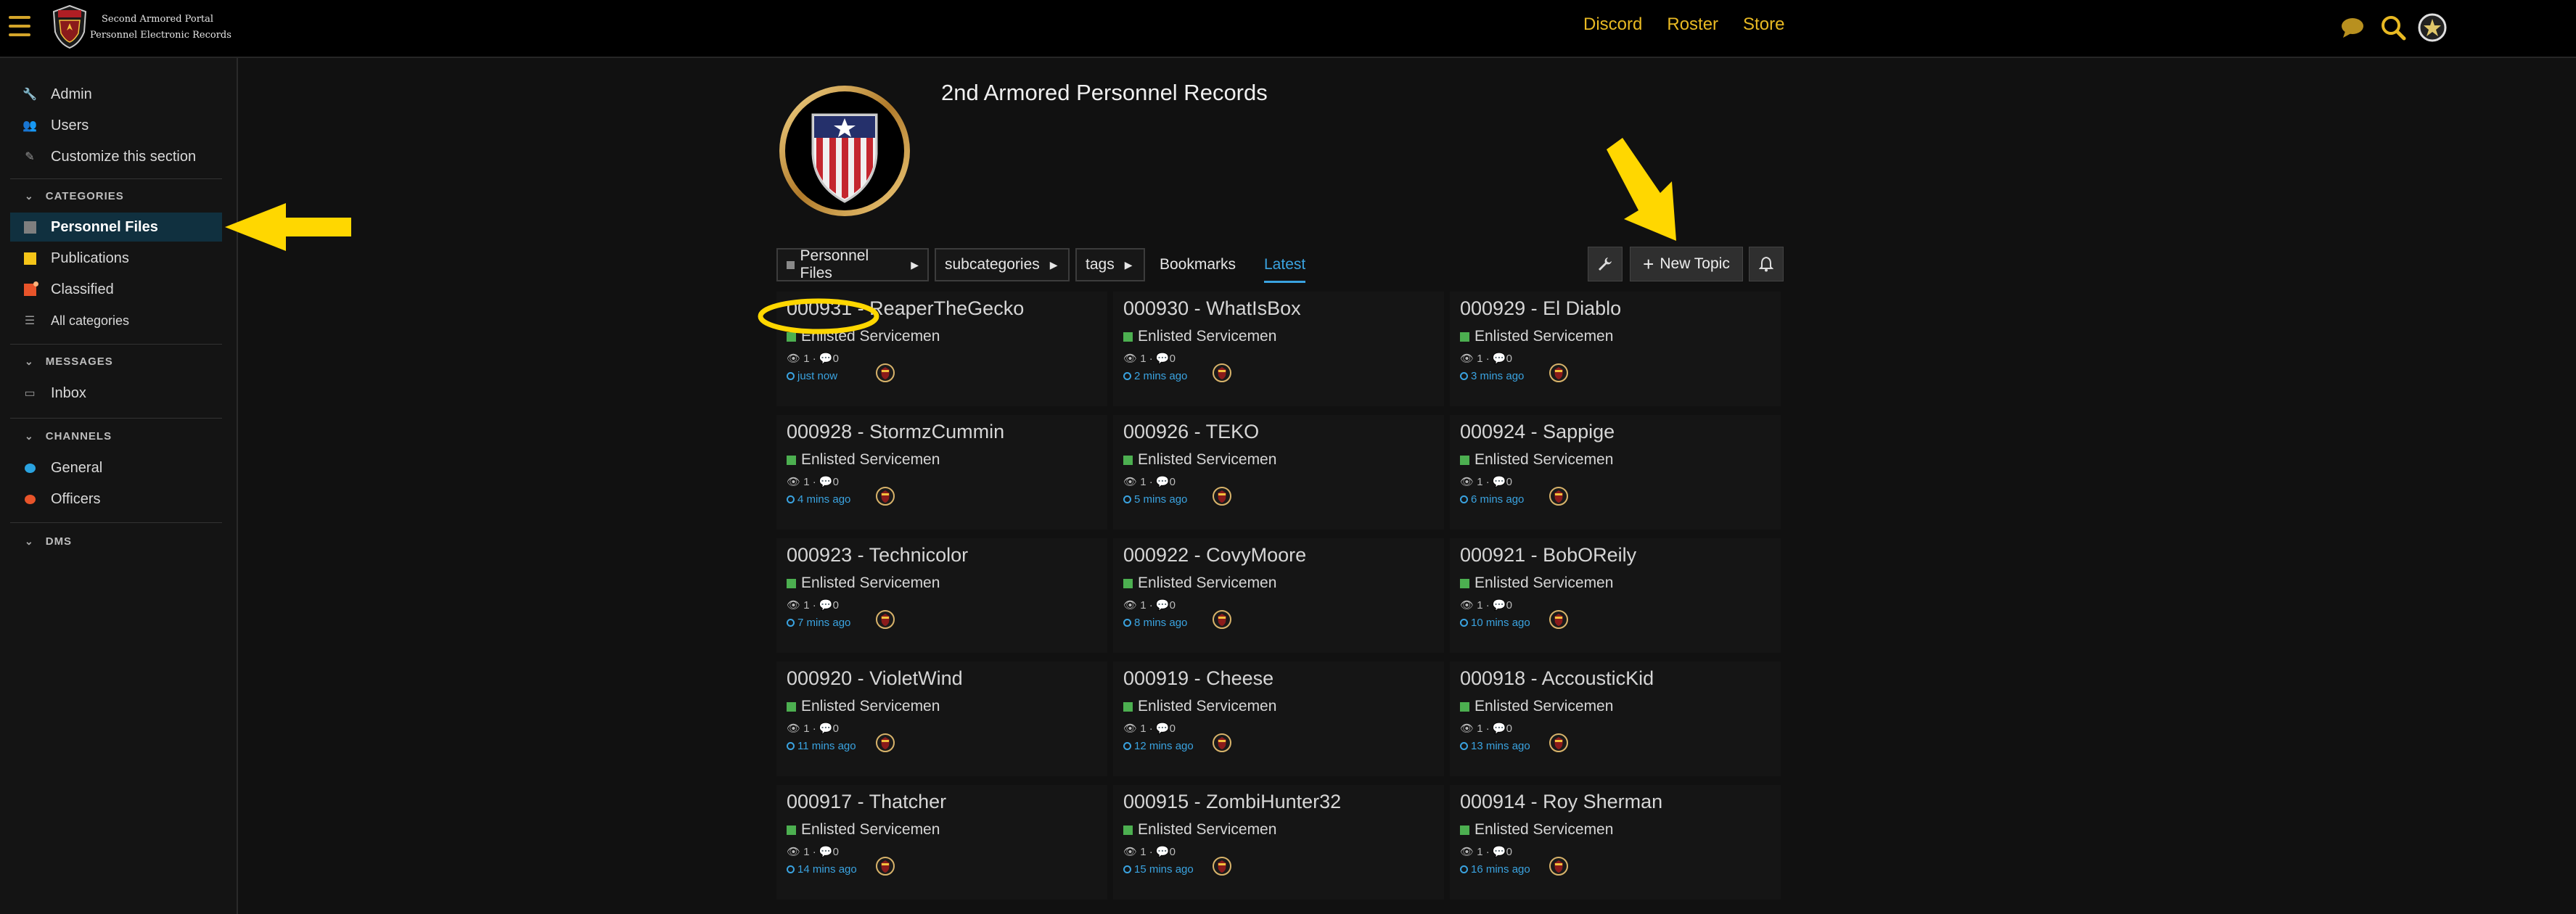 Image resolution: width=2576 pixels, height=914 pixels. Describe the element at coordinates (866, 802) in the screenshot. I see `topic-title: 000917 - Thatcher` at that location.